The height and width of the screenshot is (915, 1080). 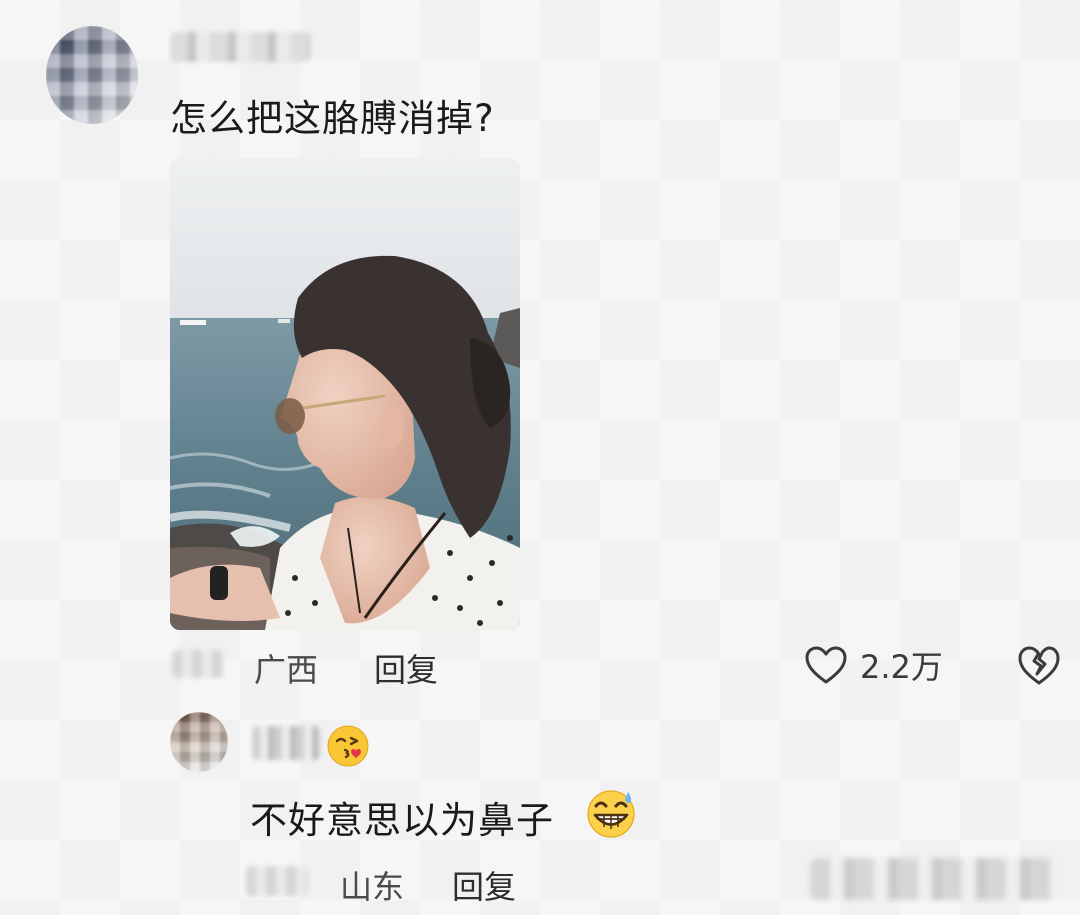 What do you see at coordinates (286, 670) in the screenshot?
I see `comment-location: 广西` at bounding box center [286, 670].